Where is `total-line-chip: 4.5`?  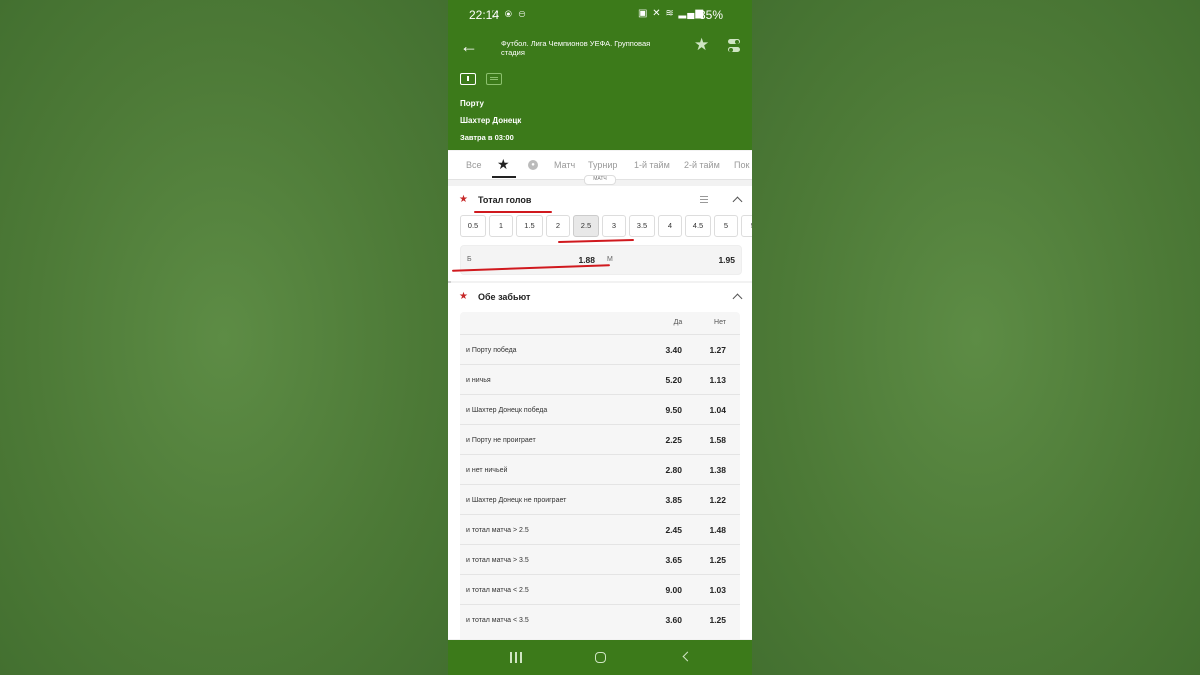 total-line-chip: 4.5 is located at coordinates (698, 226).